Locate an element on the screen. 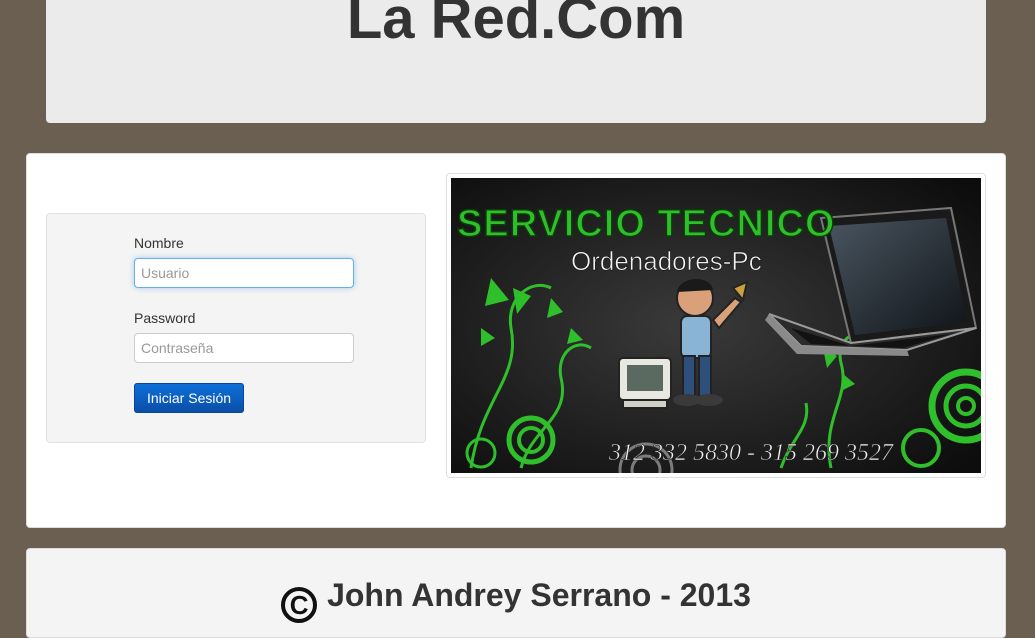 Image resolution: width=1035 pixels, height=638 pixels. name-label: Nombre is located at coordinates (159, 243).